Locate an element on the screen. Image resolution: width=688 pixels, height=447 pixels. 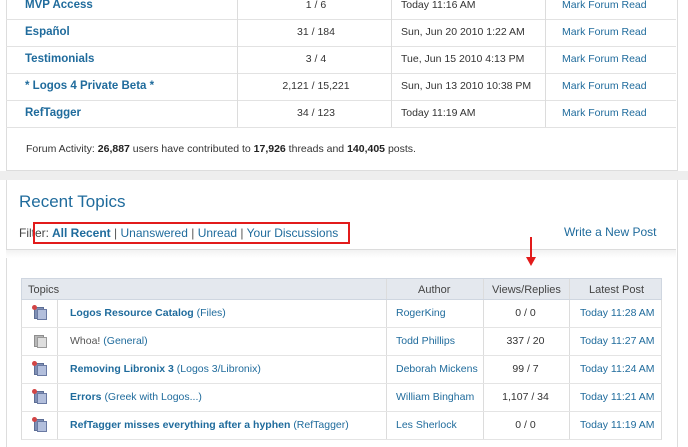
threads-count: 17,926 is located at coordinates (269, 149).